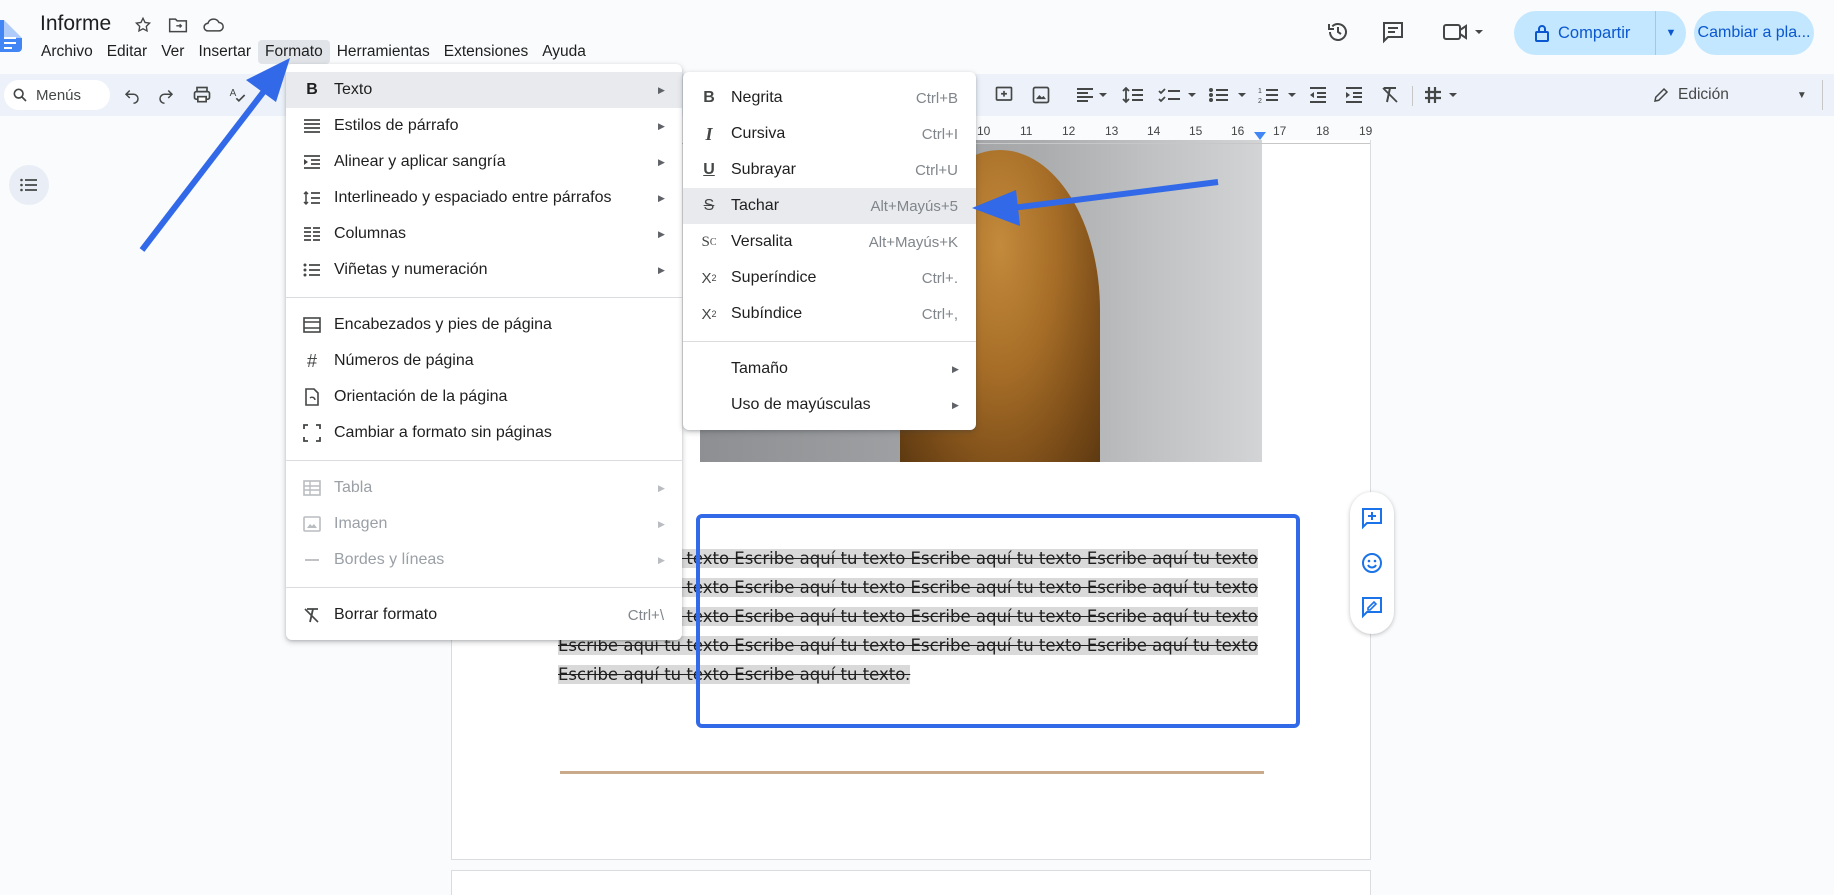 The width and height of the screenshot is (1834, 895). What do you see at coordinates (1229, 95) in the screenshot?
I see `bulleted-list-icon` at bounding box center [1229, 95].